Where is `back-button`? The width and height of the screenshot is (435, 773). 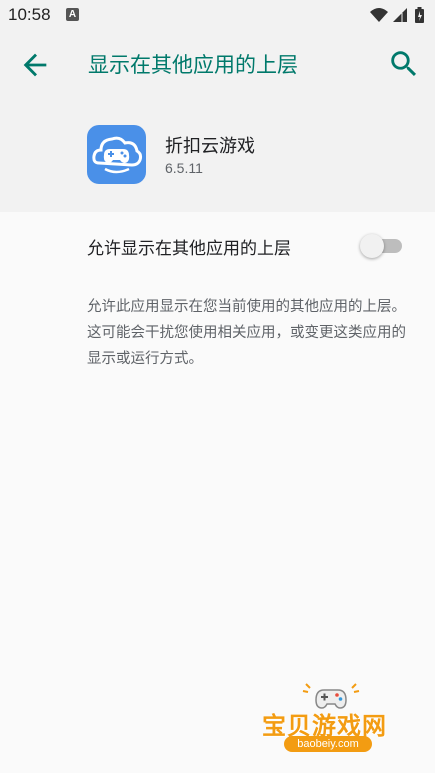 back-button is located at coordinates (35, 65).